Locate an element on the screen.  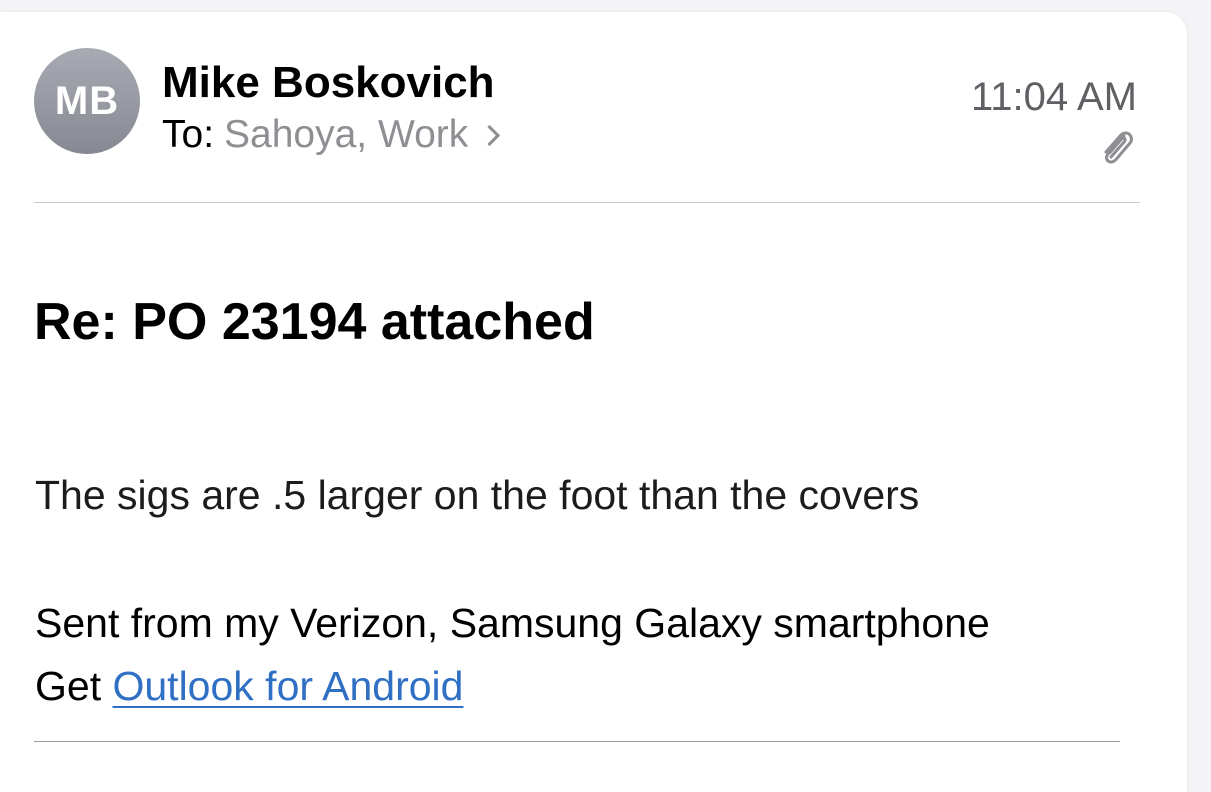
sender-avatar: MB is located at coordinates (87, 101).